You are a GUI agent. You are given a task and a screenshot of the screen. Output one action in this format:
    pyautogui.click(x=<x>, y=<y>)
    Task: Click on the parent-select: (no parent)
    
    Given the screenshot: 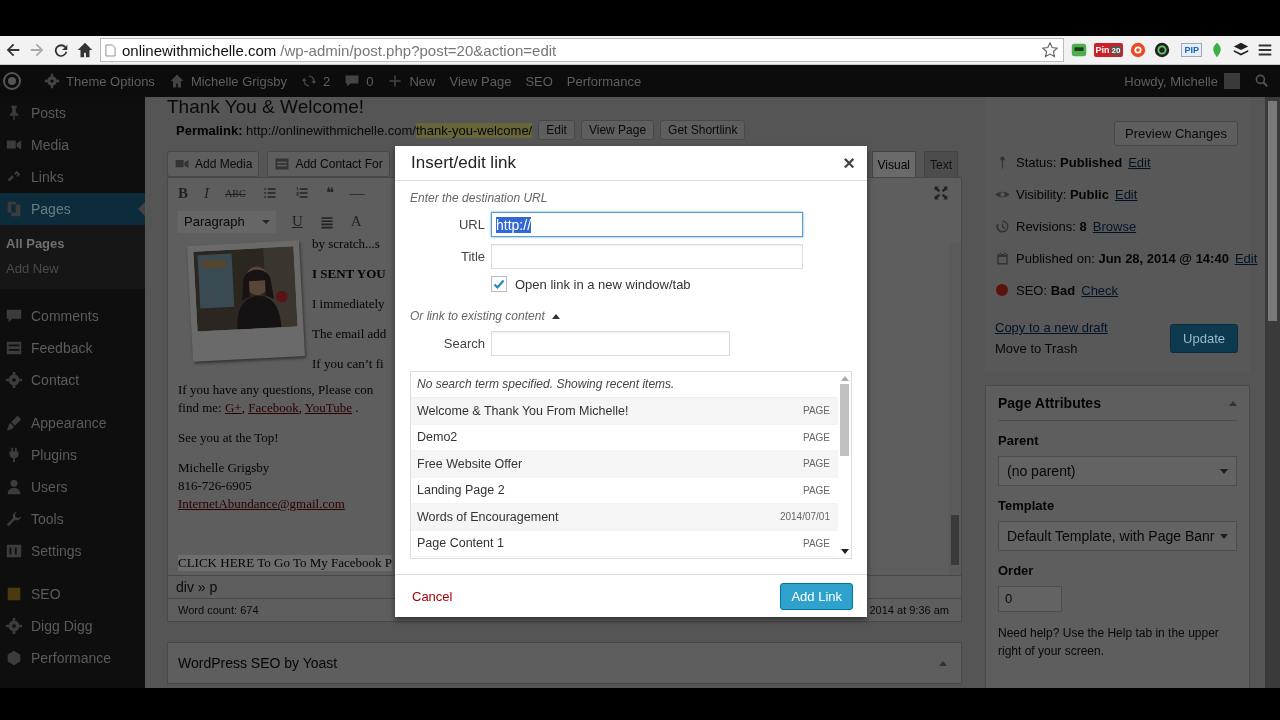 What is the action you would take?
    pyautogui.click(x=1117, y=471)
    